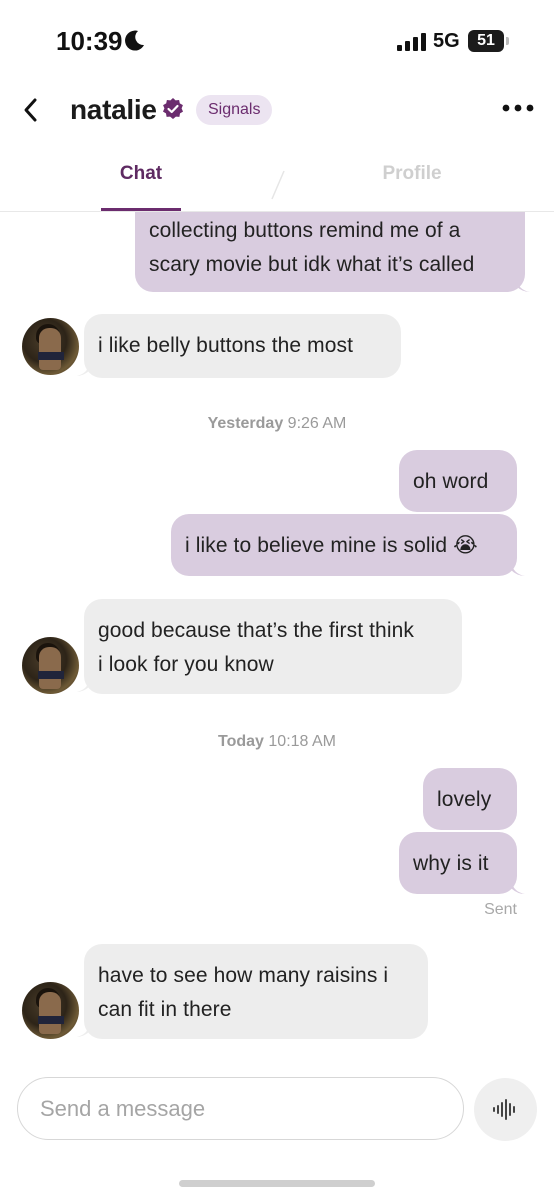 This screenshot has height=1200, width=554. What do you see at coordinates (277, 40) in the screenshot?
I see `status-bar: 10:39 5G 51` at bounding box center [277, 40].